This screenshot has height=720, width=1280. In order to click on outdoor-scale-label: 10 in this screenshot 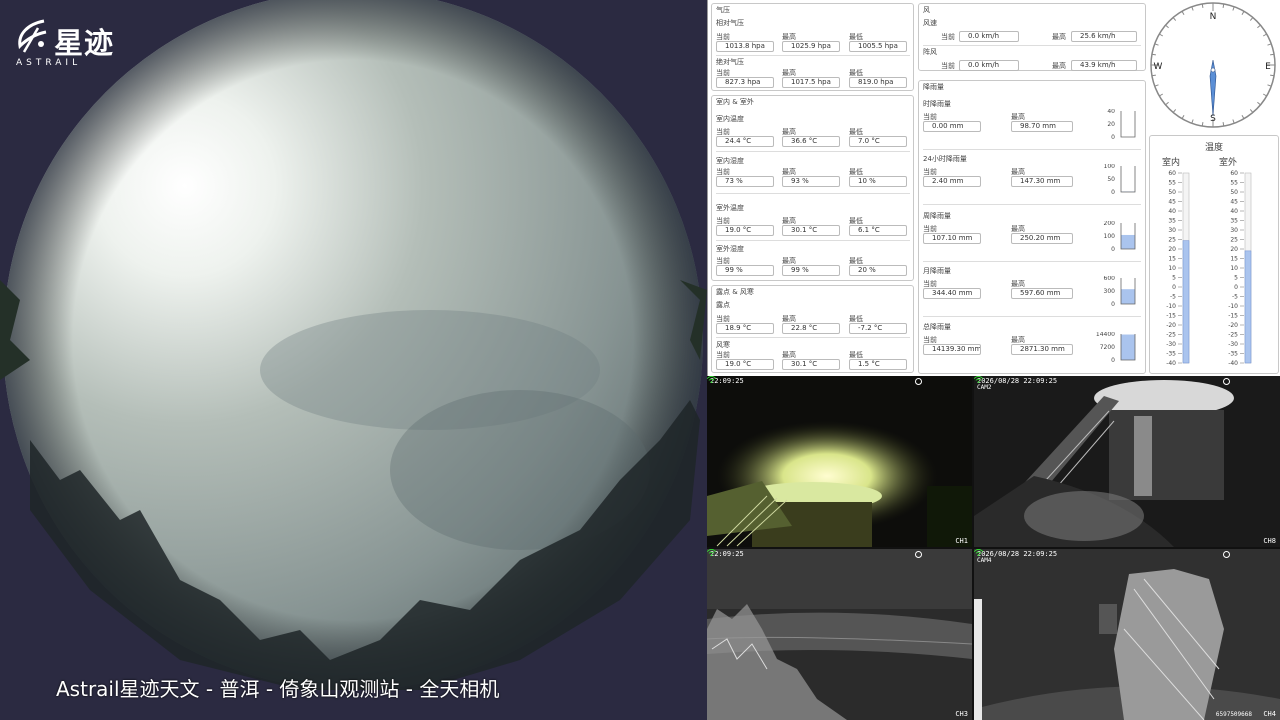, I will do `click(1234, 268)`.